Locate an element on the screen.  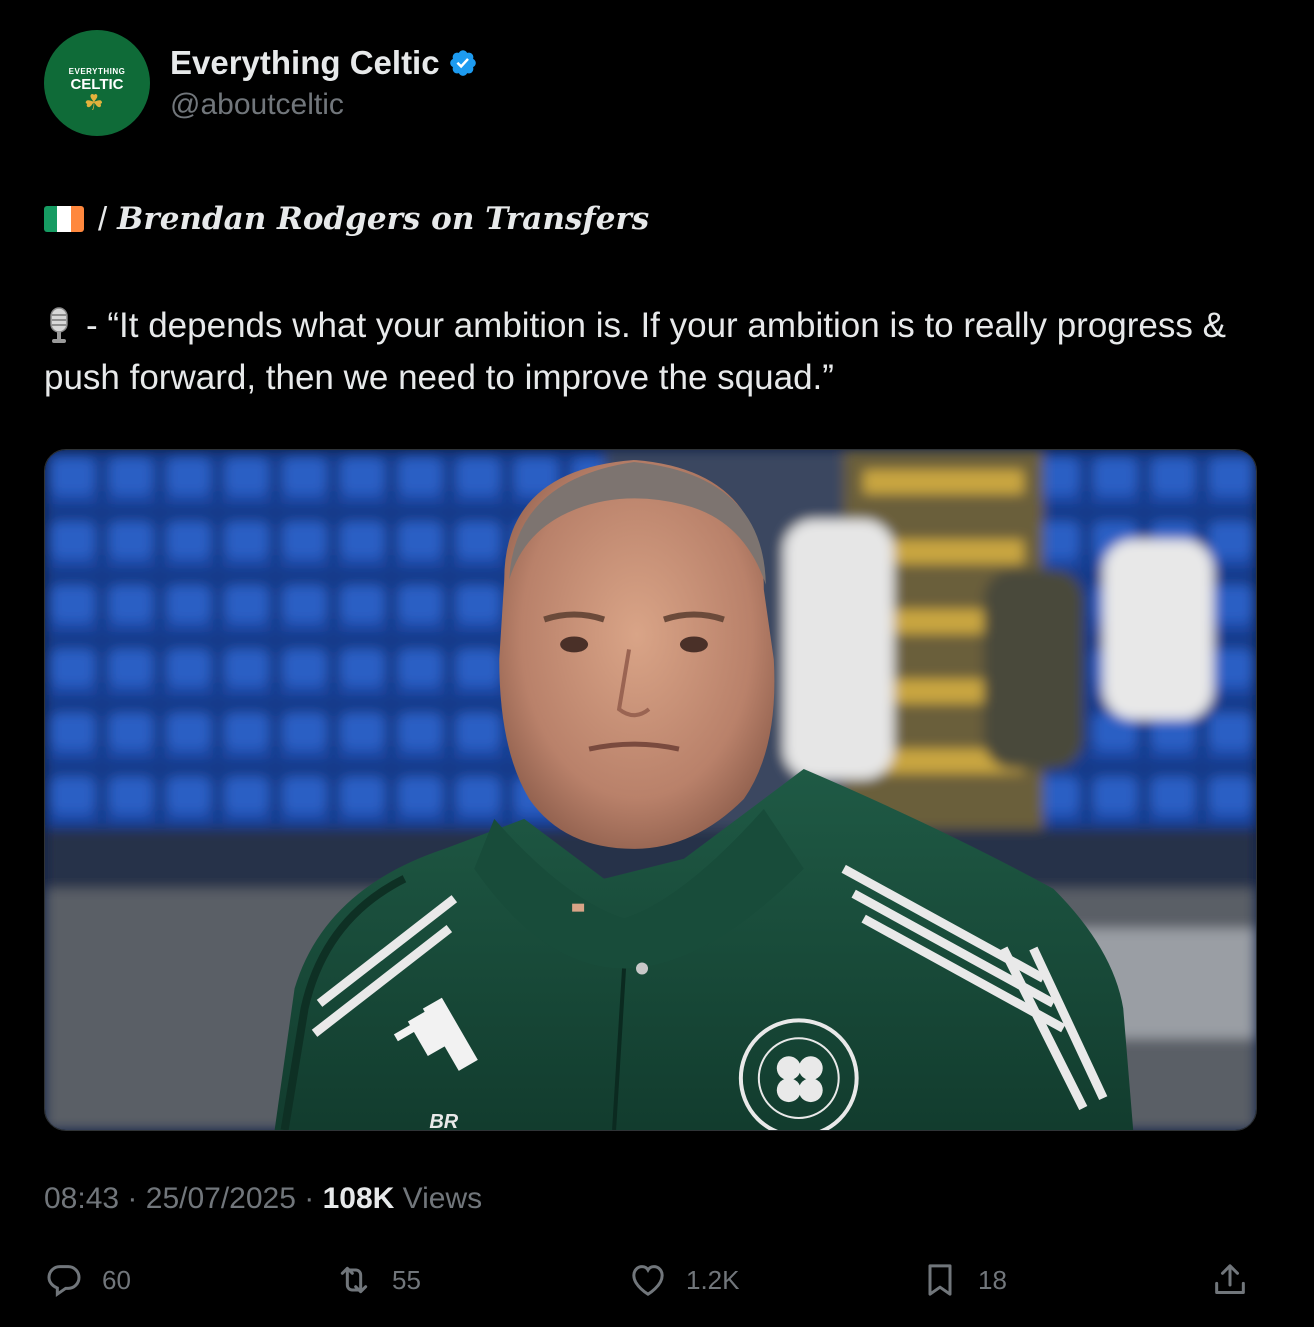
heart-icon is located at coordinates (648, 1280).